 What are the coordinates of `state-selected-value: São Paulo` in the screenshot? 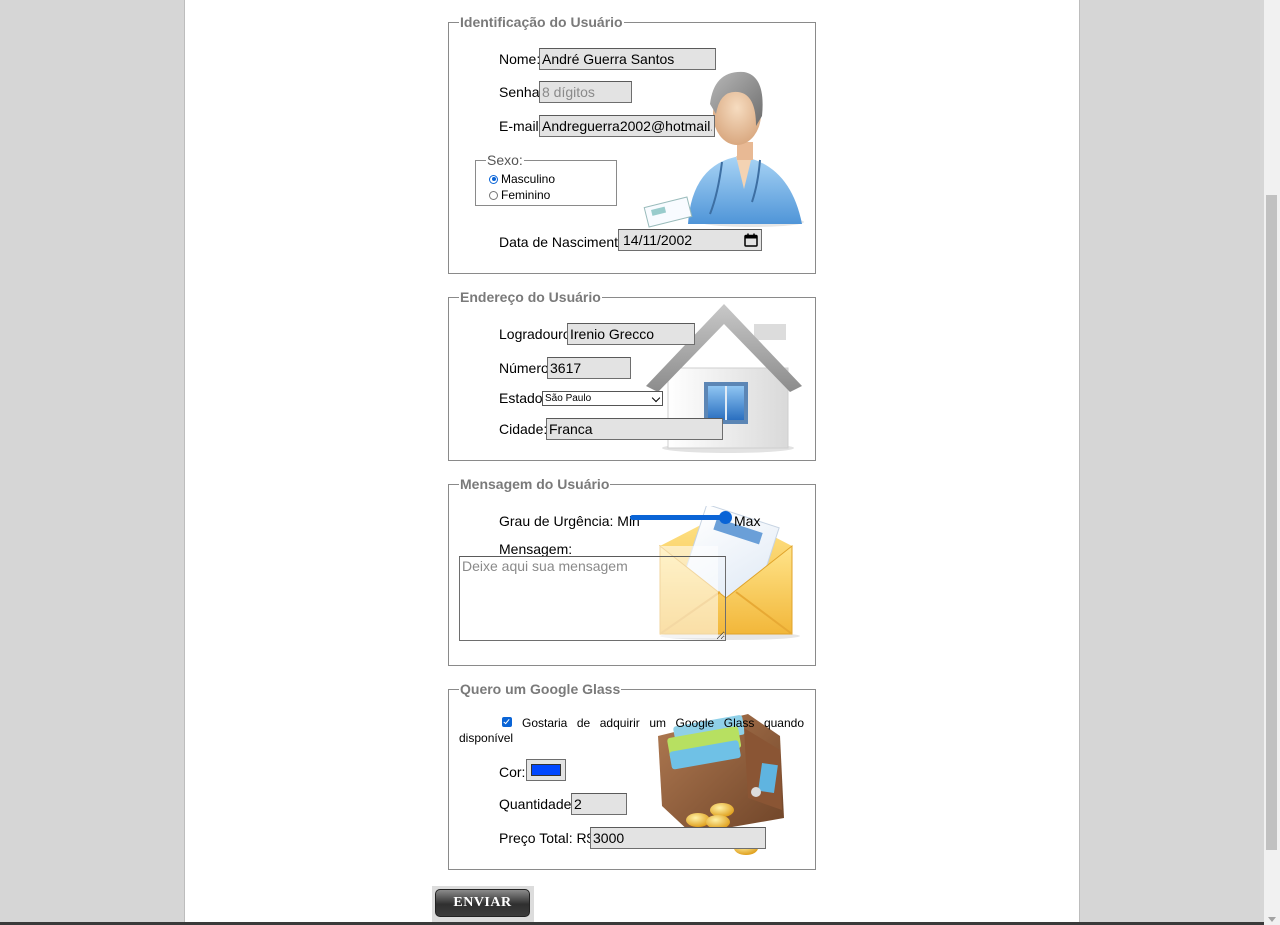 It's located at (568, 398).